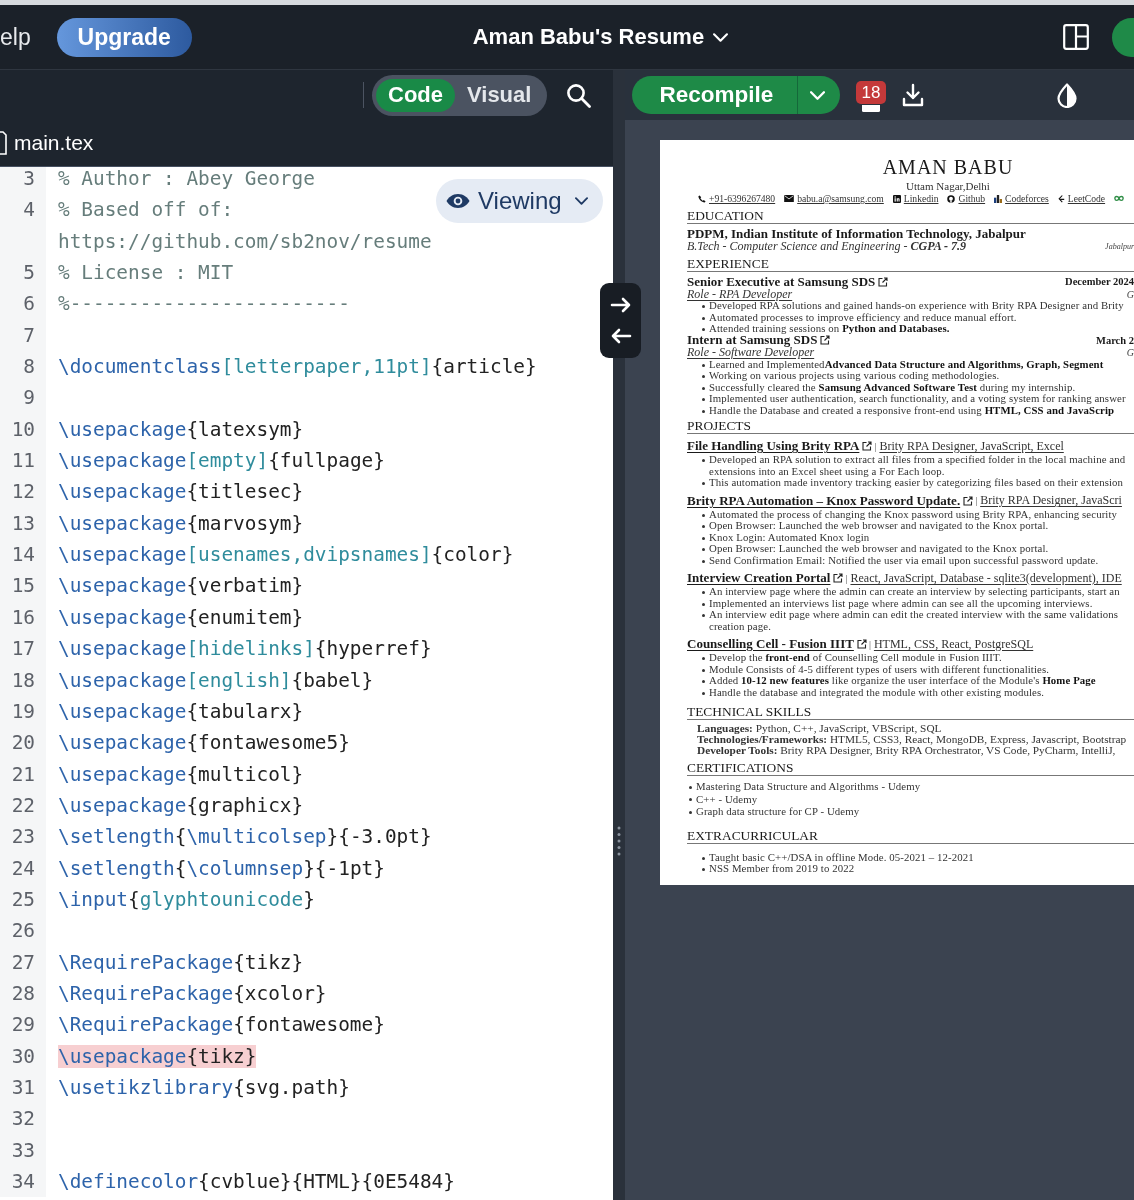 Image resolution: width=1134 pixels, height=1200 pixels. What do you see at coordinates (181, 774) in the screenshot?
I see `code-line: \usepackage{multicol}` at bounding box center [181, 774].